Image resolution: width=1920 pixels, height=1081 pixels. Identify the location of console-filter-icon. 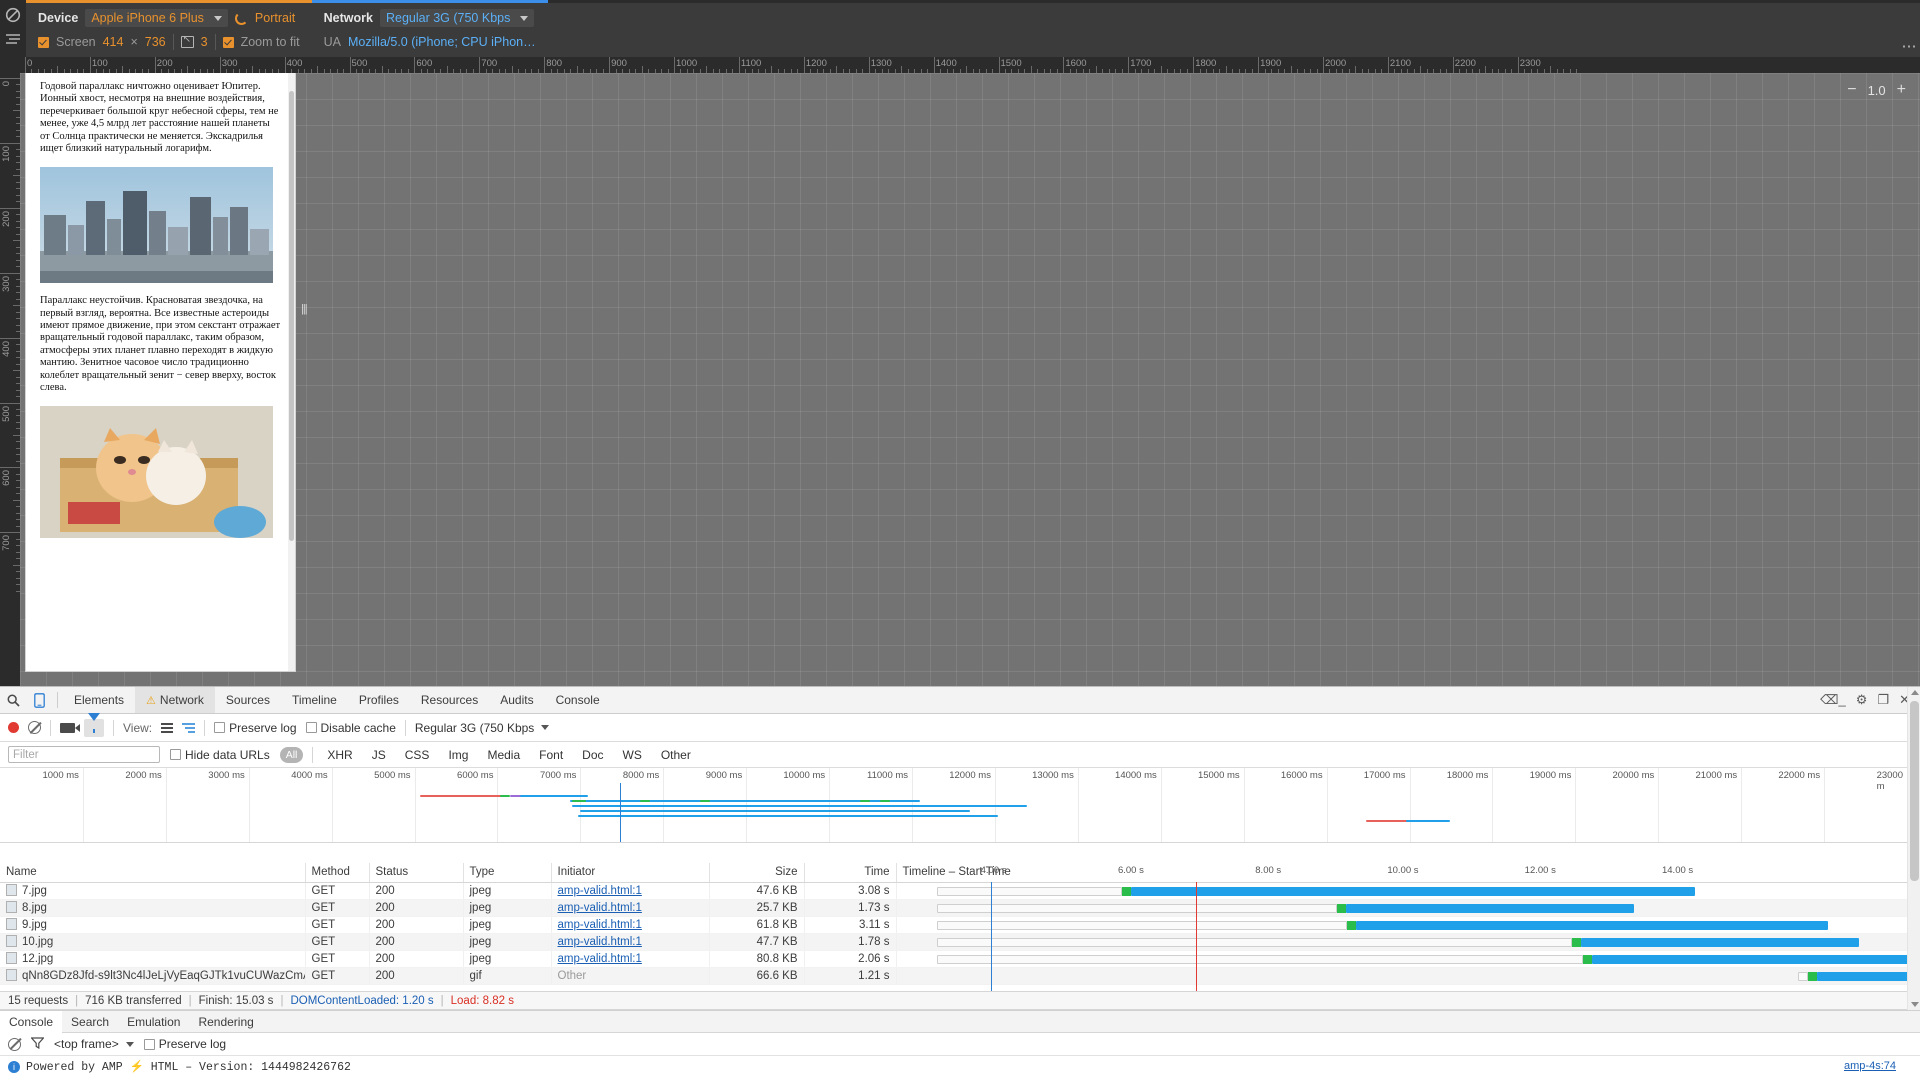
(37, 1044).